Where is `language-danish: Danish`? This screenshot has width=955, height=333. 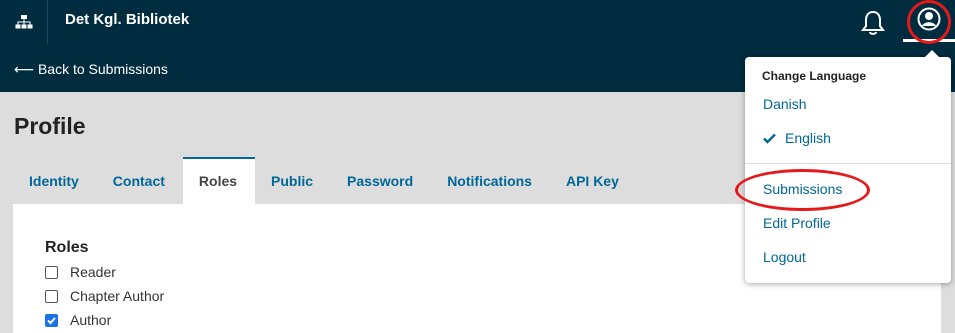
language-danish: Danish is located at coordinates (785, 104).